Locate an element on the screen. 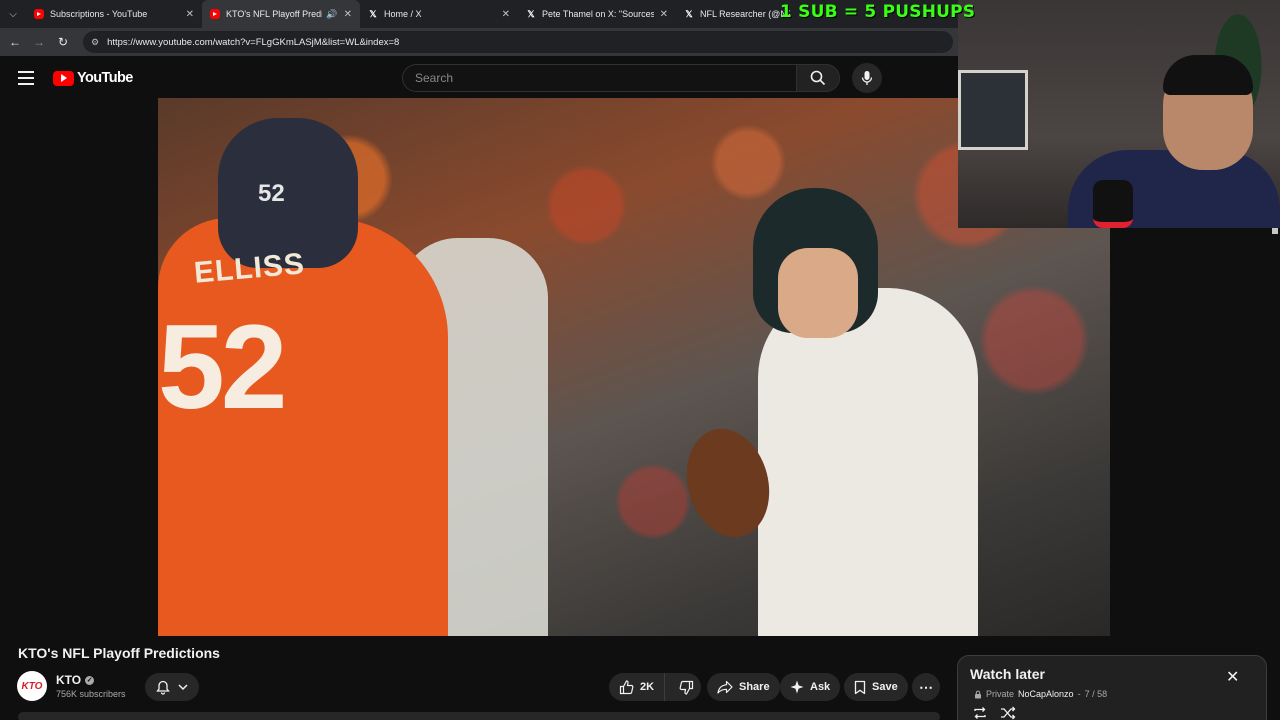  channel-name: KTO ✓ is located at coordinates (75, 680).